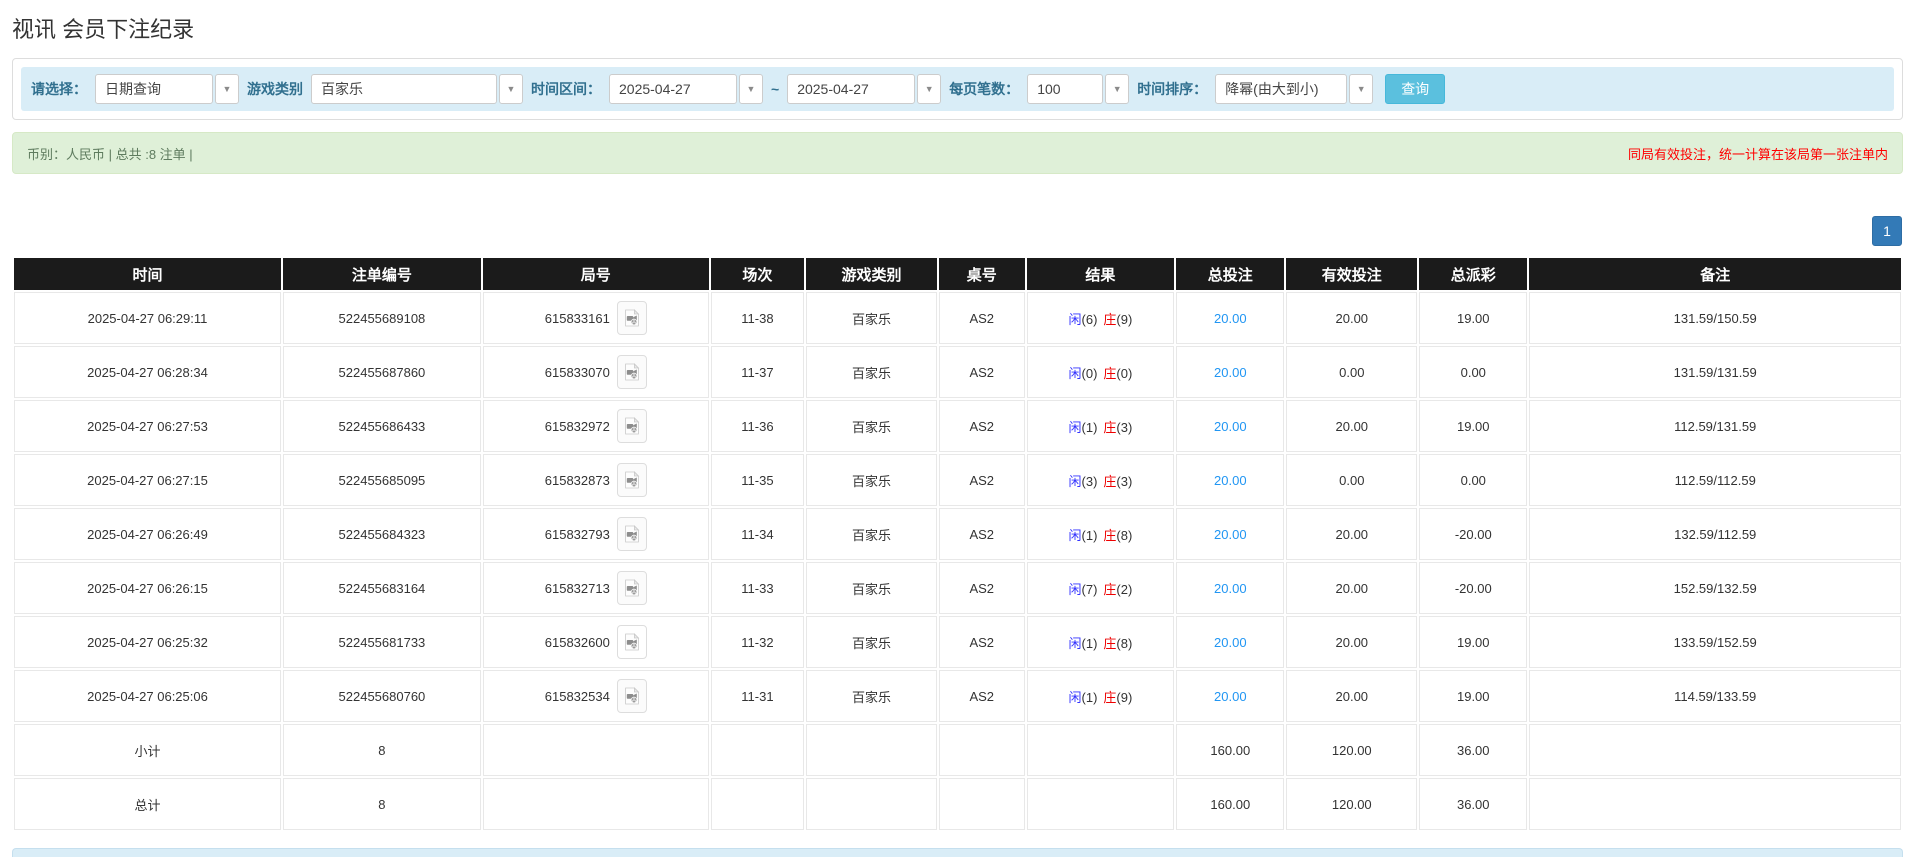  I want to click on sort-order-value: 降幂(由大到小), so click(1281, 89).